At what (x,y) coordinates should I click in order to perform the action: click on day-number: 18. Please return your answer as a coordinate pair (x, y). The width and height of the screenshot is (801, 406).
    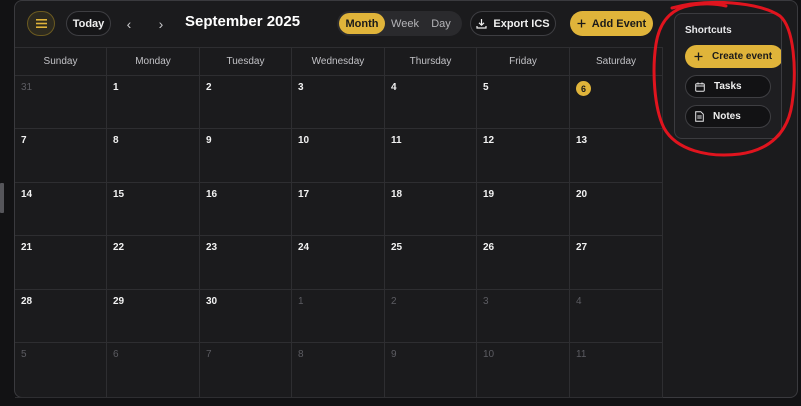
    Looking at the image, I should click on (397, 194).